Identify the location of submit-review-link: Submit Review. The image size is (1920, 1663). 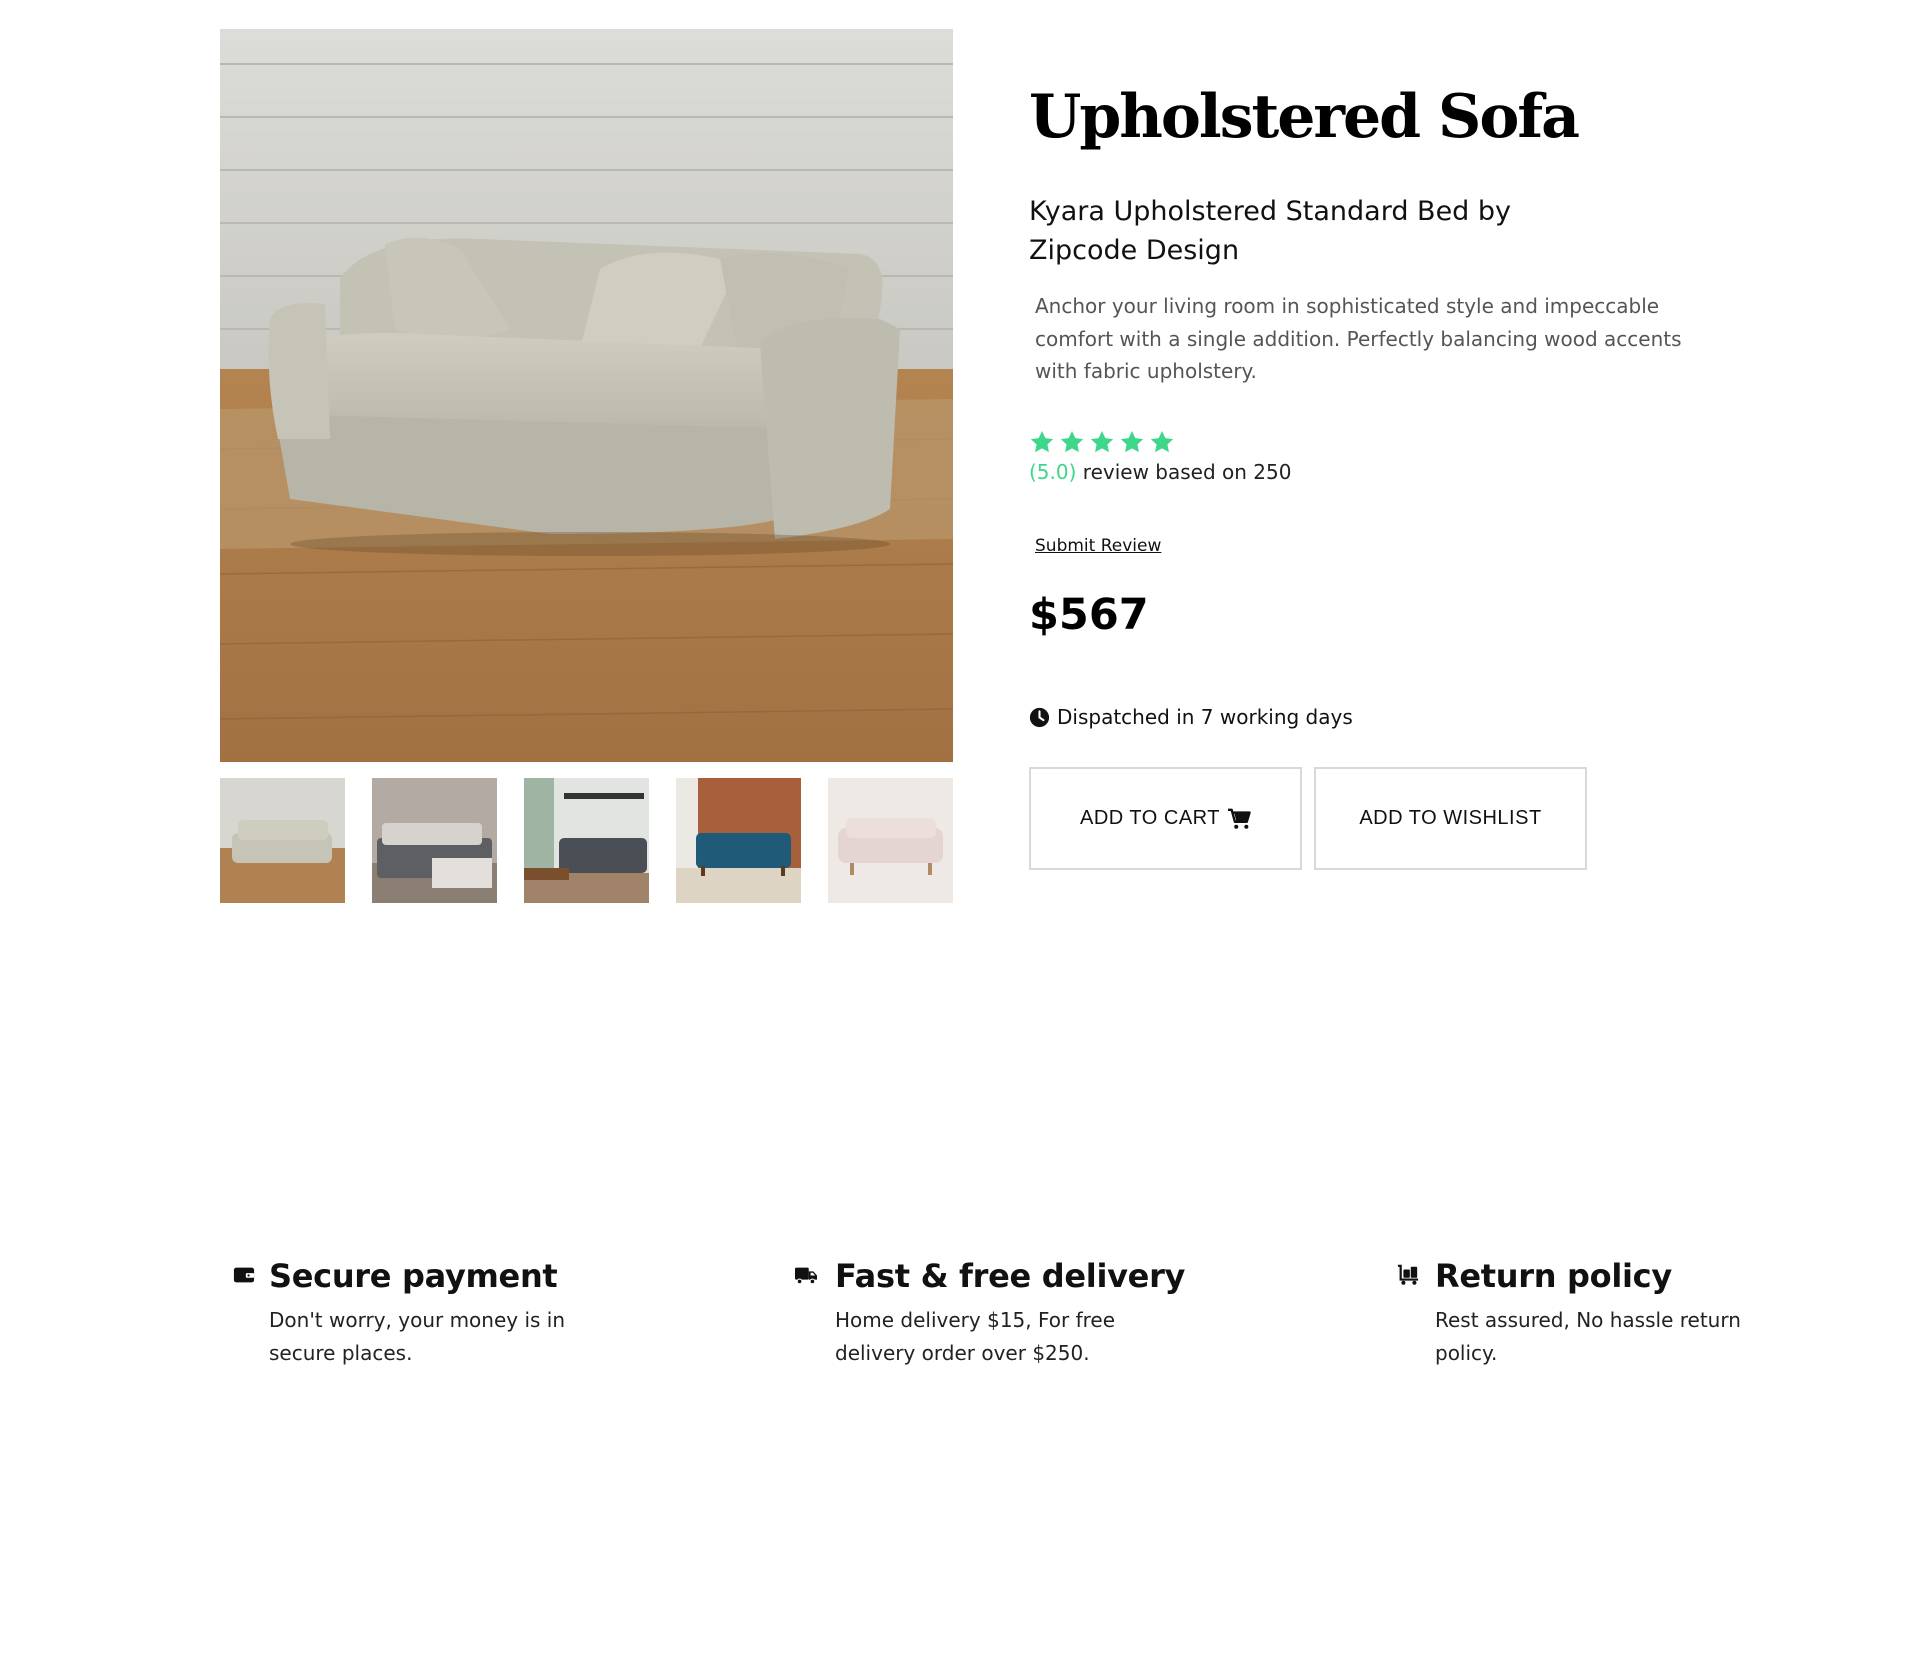
(1098, 546).